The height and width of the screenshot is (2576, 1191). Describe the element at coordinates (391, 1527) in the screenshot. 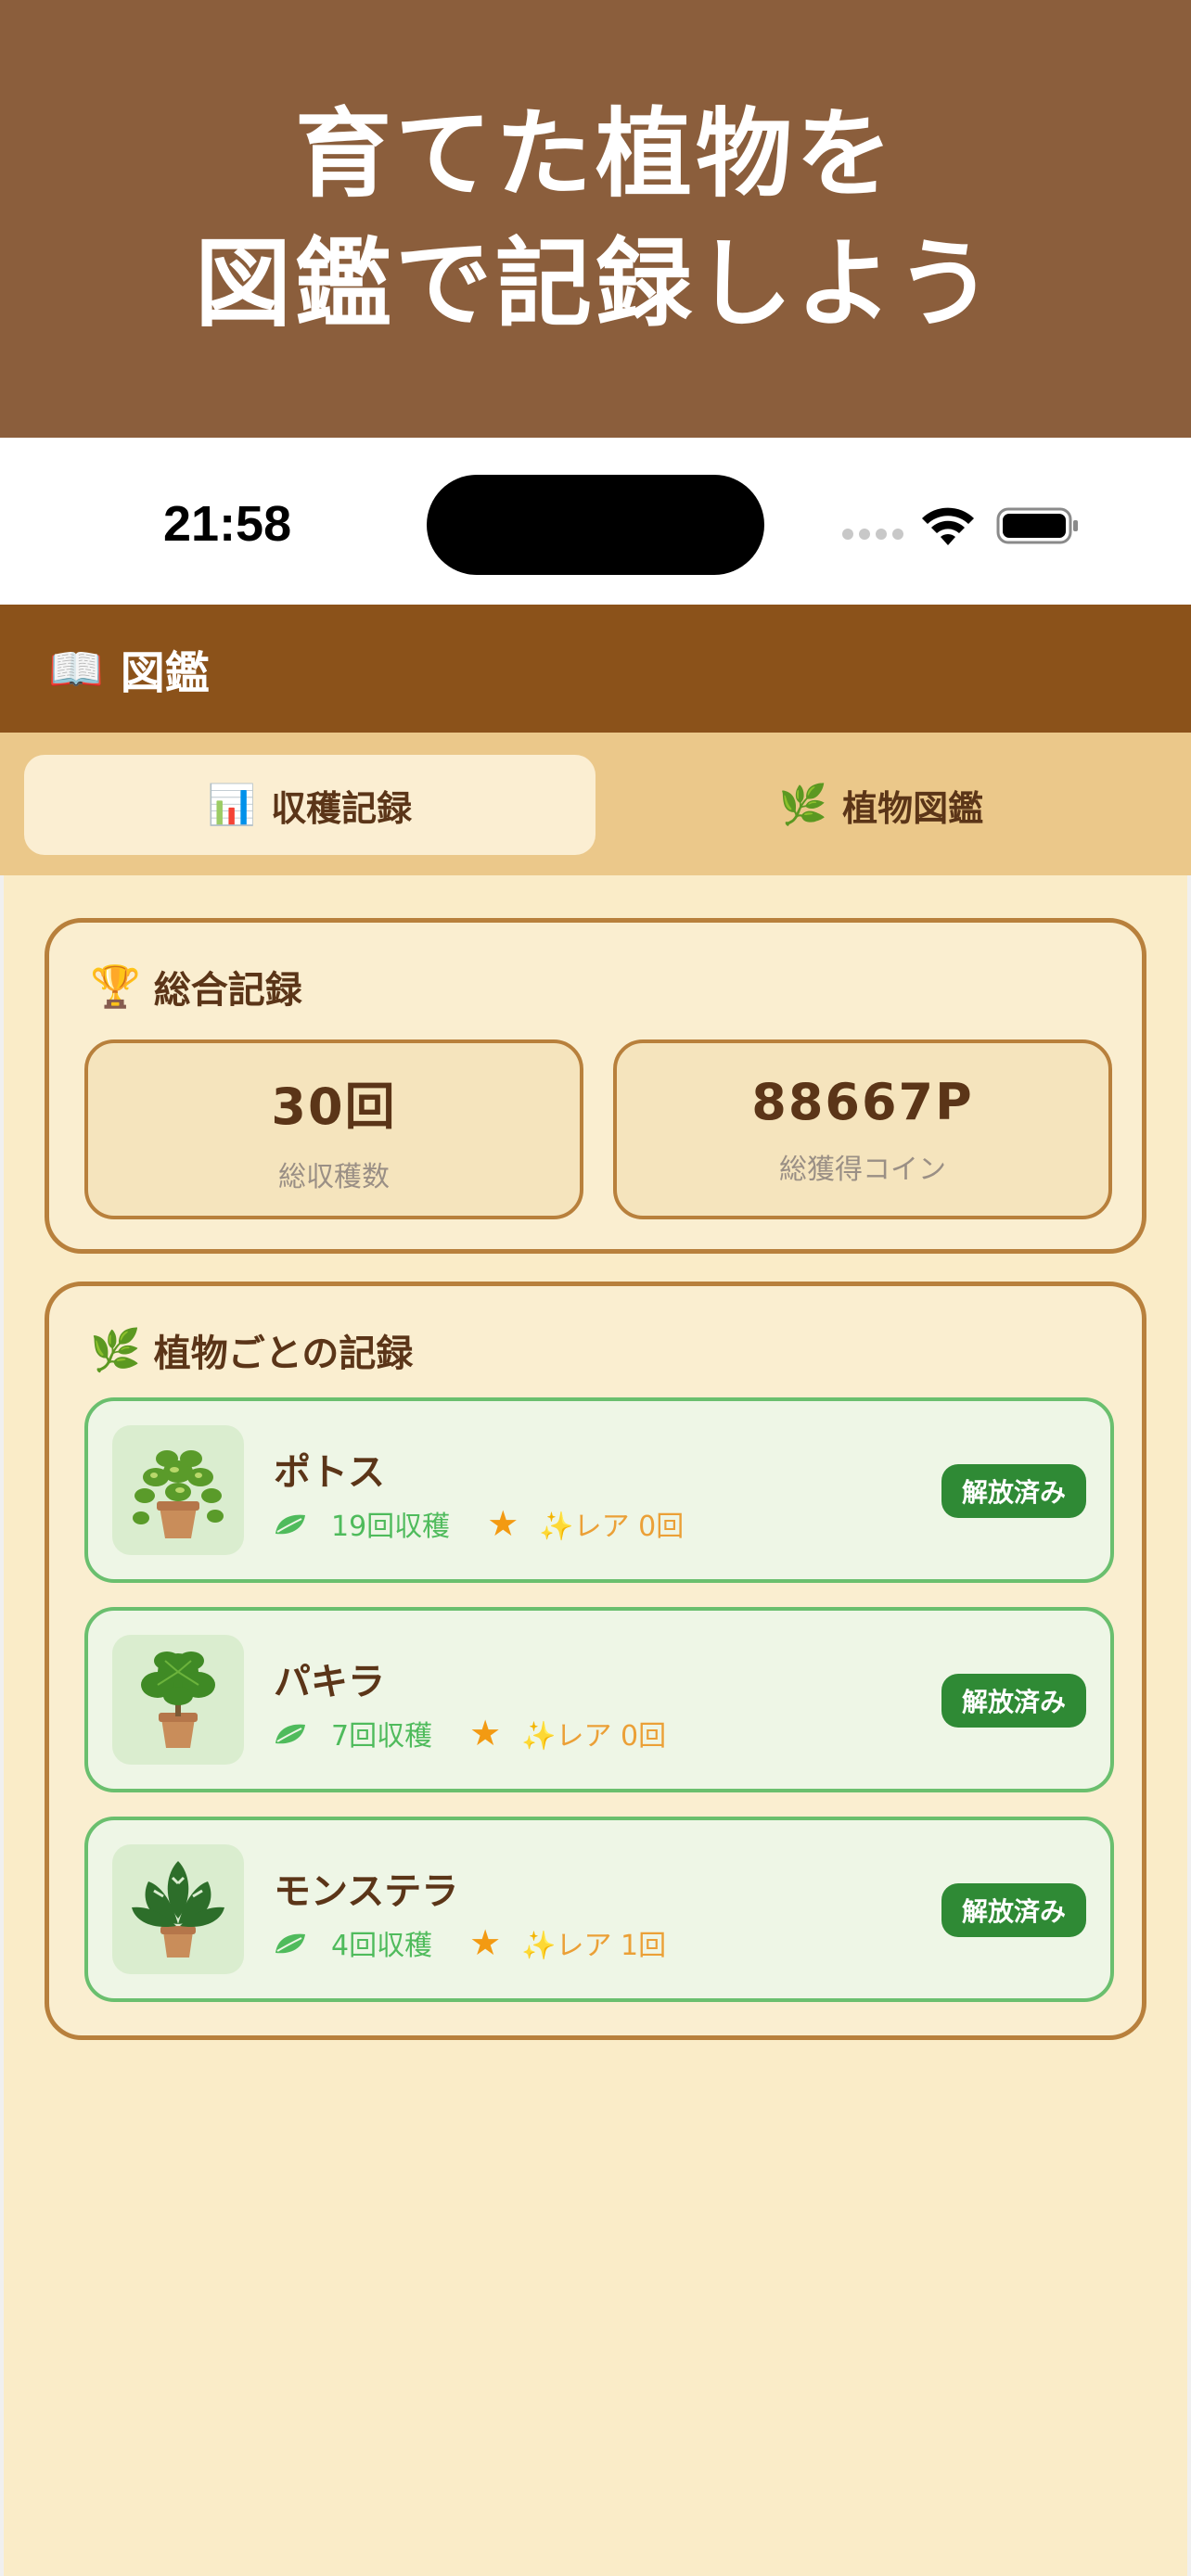

I see `harvest-count: 19回収穫` at that location.